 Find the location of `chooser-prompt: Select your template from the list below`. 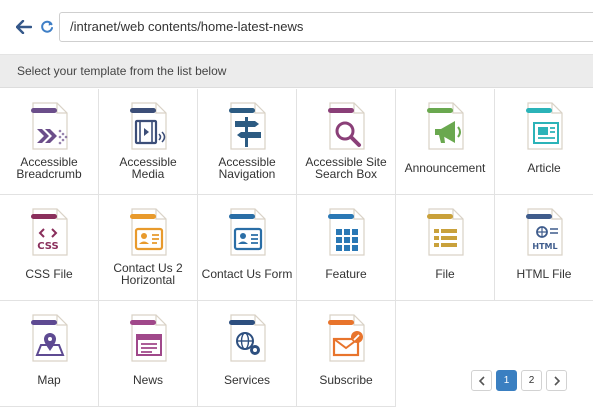

chooser-prompt: Select your template from the list below is located at coordinates (296, 71).